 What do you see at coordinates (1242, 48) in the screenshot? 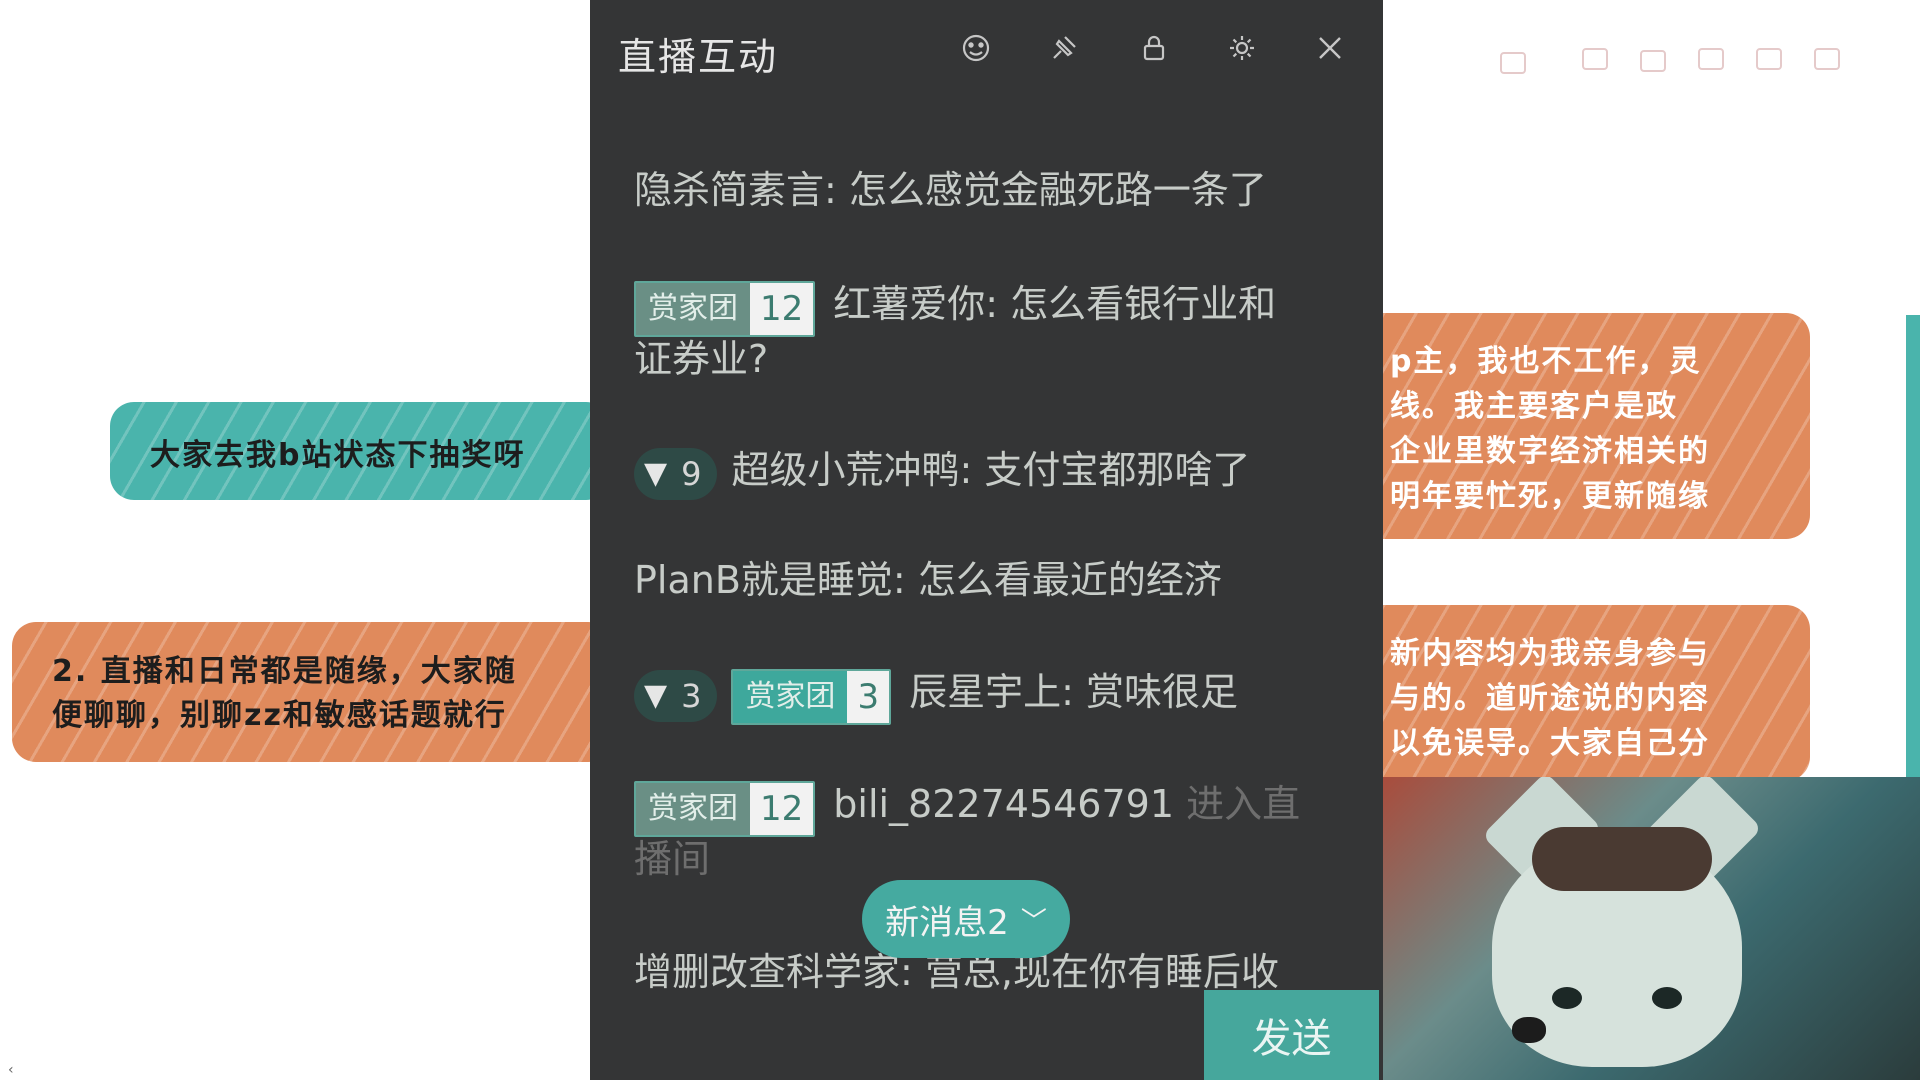
I see `settings-icon` at bounding box center [1242, 48].